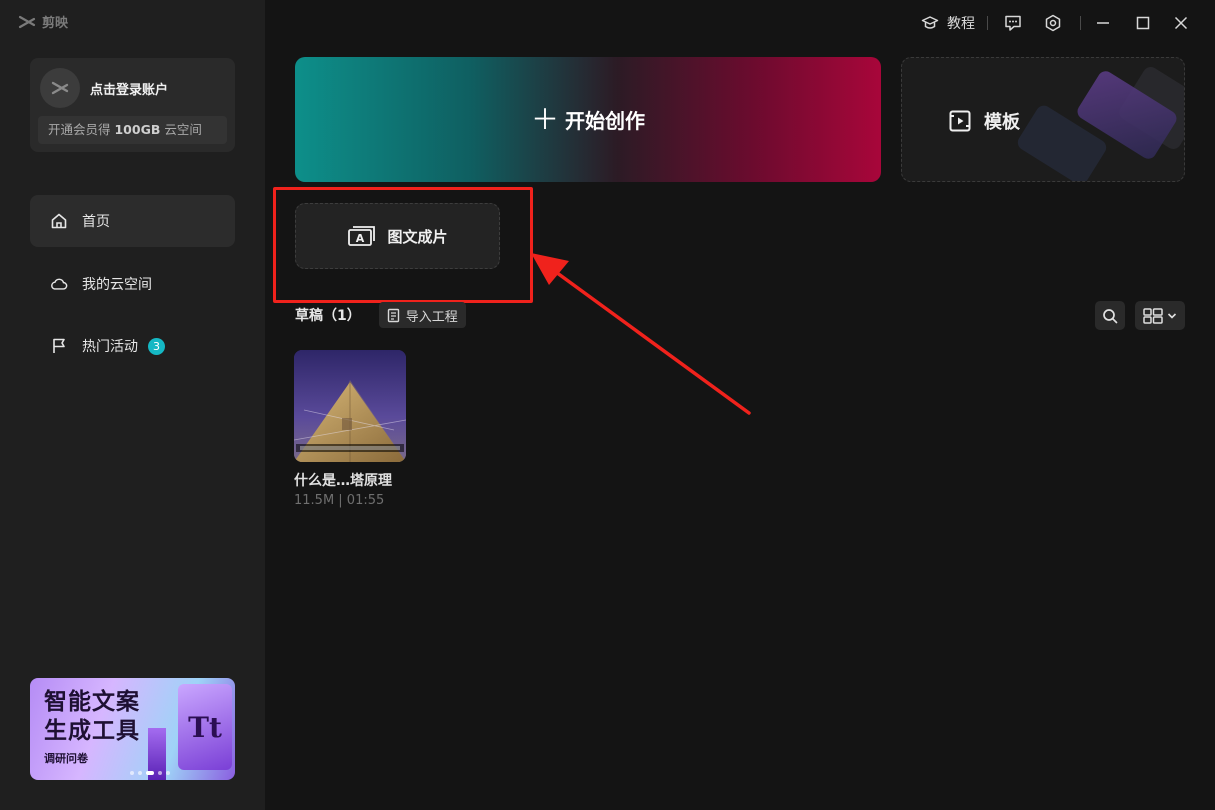 This screenshot has width=1215, height=810. Describe the element at coordinates (59, 346) in the screenshot. I see `flag-icon` at that location.